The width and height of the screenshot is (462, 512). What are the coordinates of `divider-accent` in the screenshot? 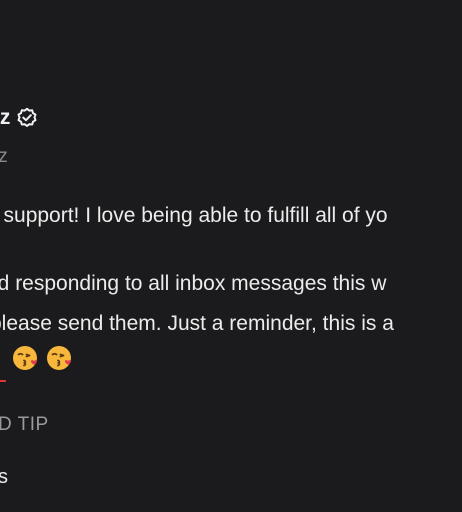 It's located at (3, 381).